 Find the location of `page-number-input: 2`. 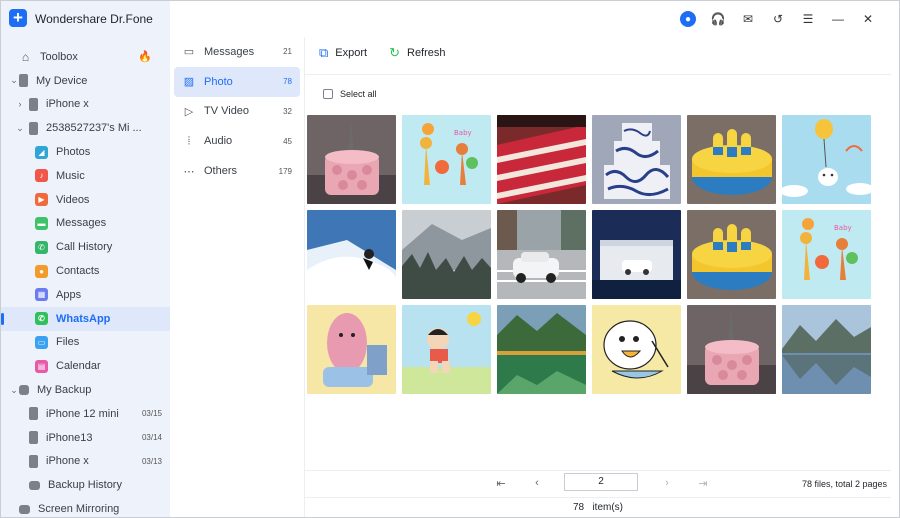

page-number-input: 2 is located at coordinates (601, 482).